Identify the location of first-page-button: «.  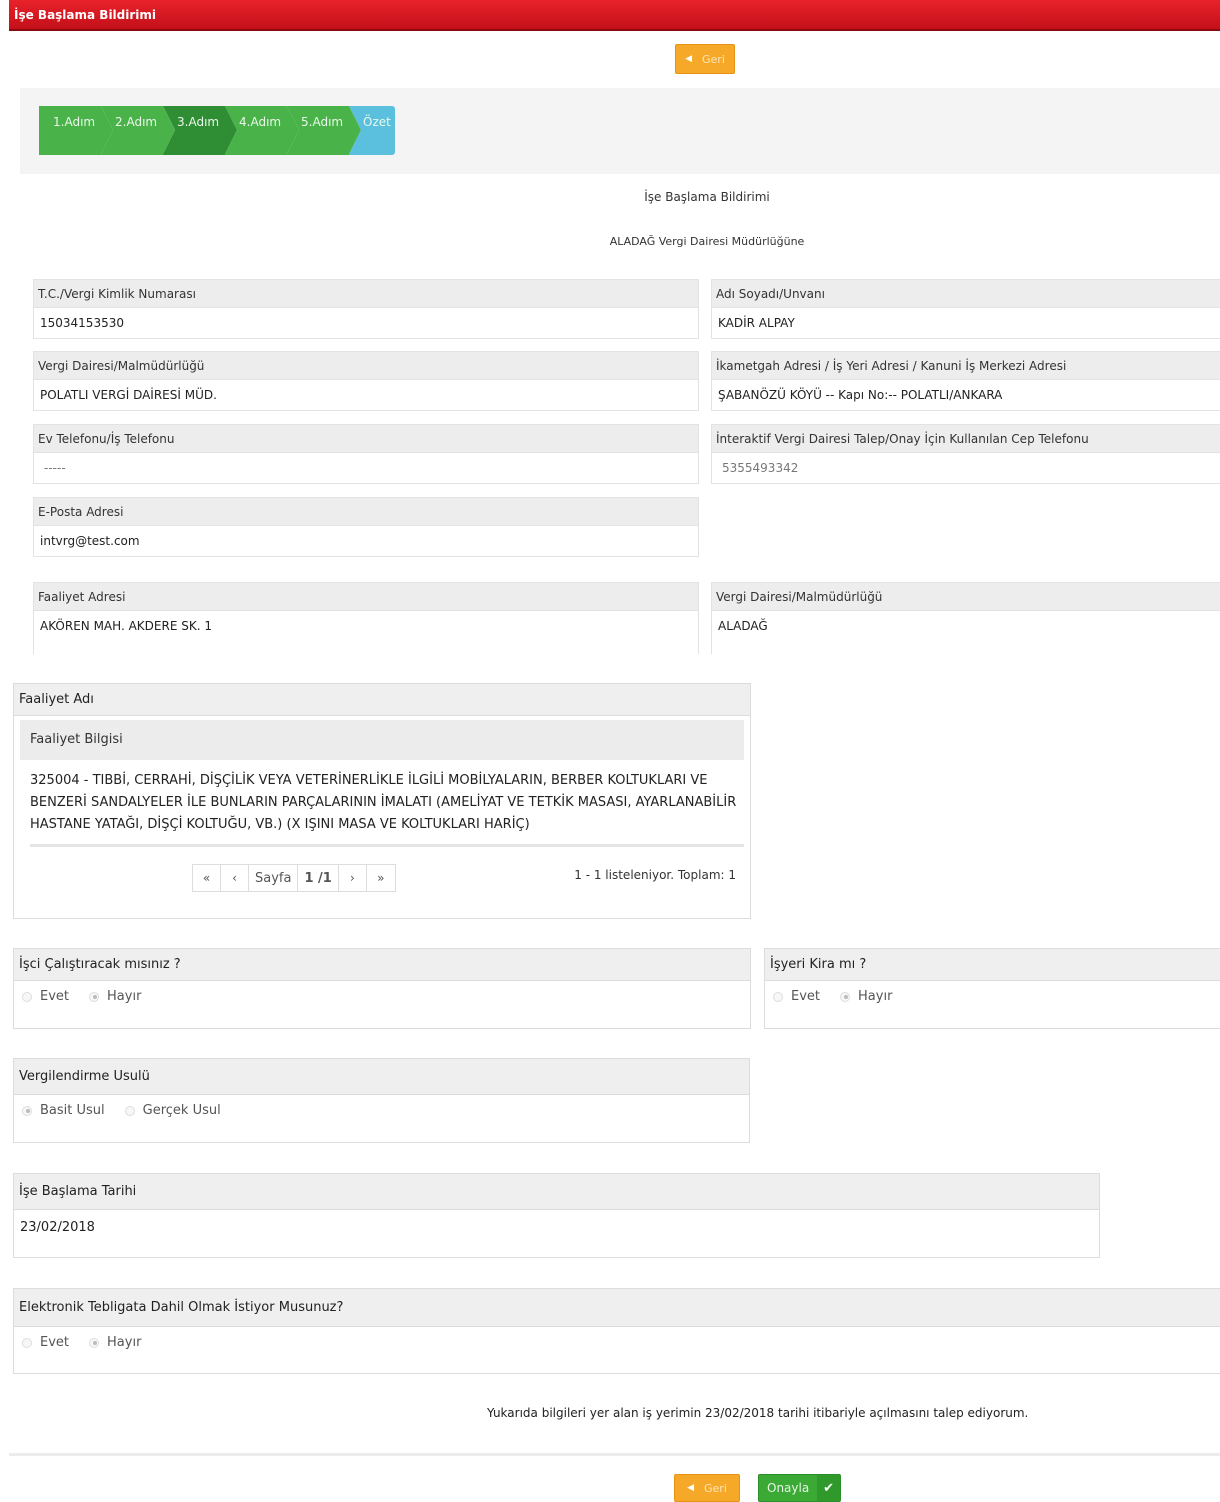
(207, 878).